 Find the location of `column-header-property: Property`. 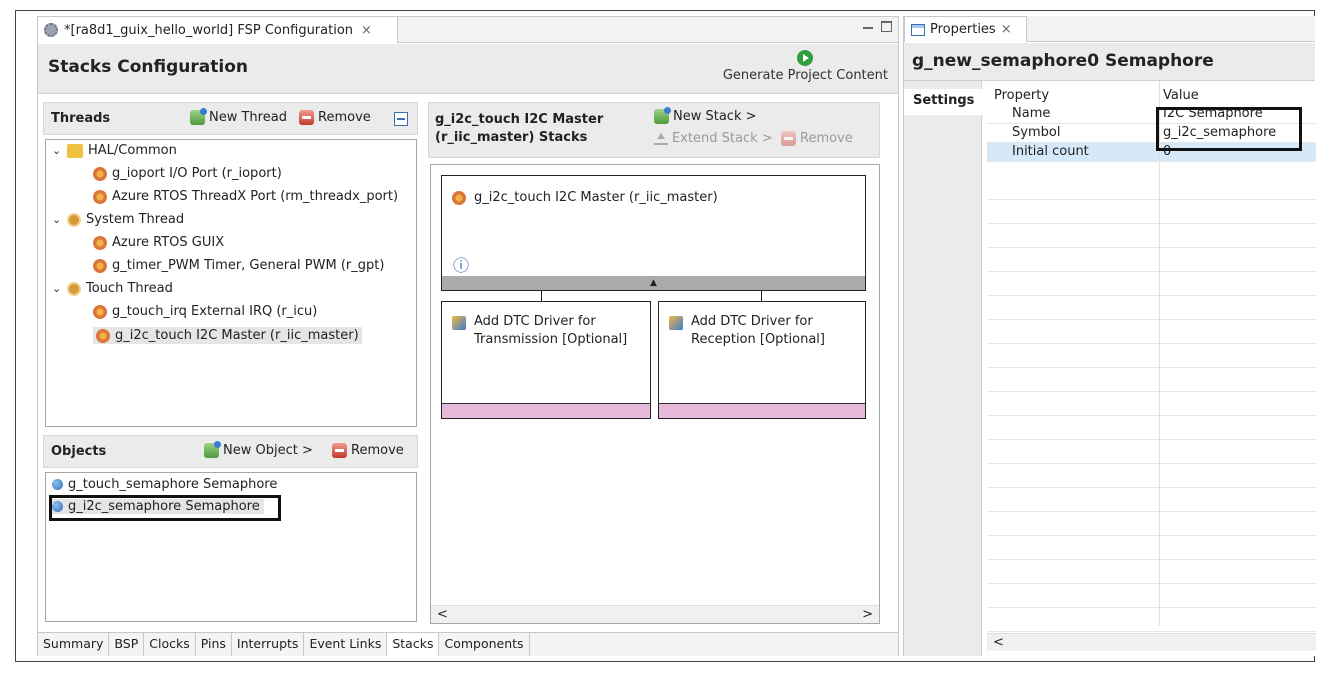

column-header-property: Property is located at coordinates (1022, 95).